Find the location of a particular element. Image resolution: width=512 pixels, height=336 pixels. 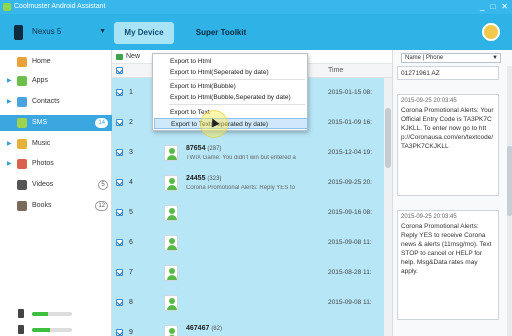

menu-item-export-html-by-date: Export to Html(Seperated by date) is located at coordinates (231, 72).